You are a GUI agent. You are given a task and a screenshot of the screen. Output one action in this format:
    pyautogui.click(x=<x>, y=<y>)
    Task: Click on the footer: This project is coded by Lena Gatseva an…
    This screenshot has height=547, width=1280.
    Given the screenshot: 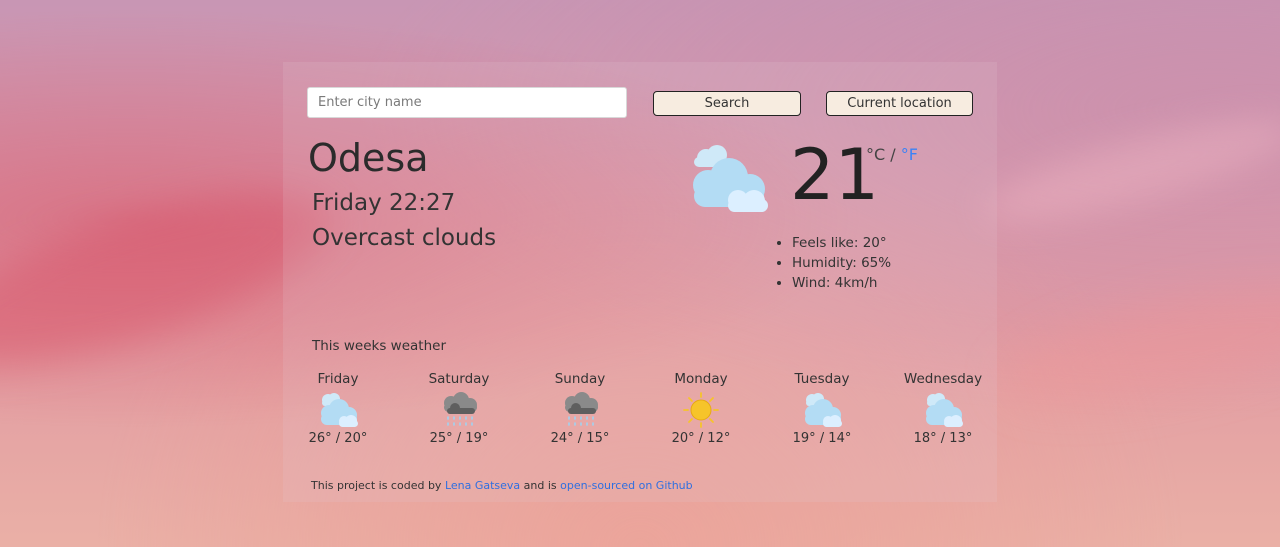 What is the action you would take?
    pyautogui.click(x=502, y=485)
    